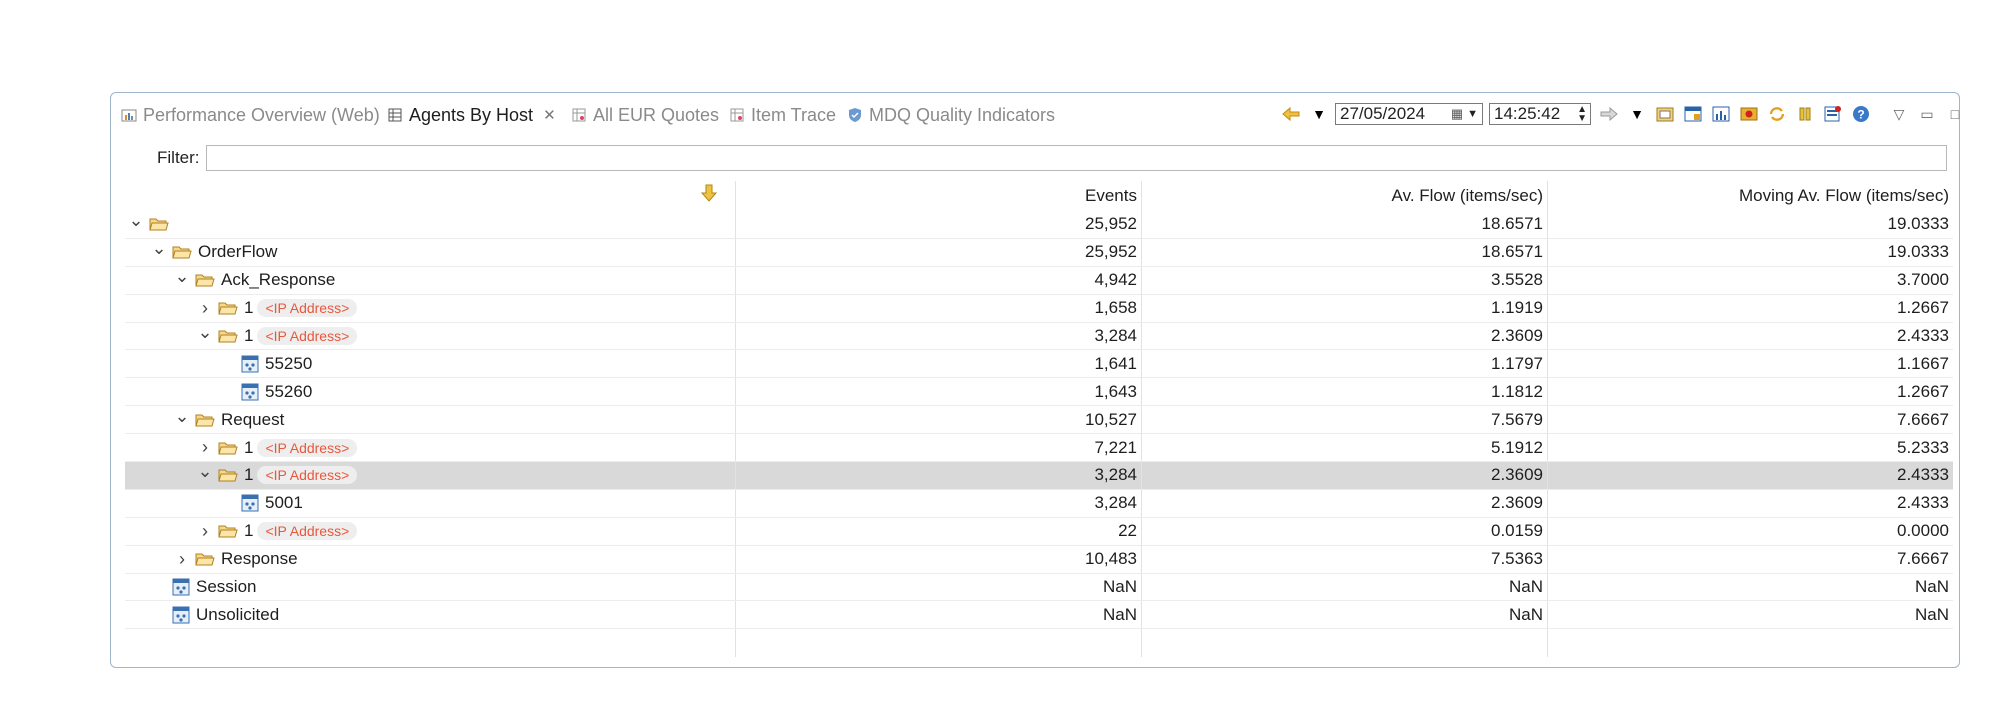 The height and width of the screenshot is (724, 2000). Describe the element at coordinates (1291, 114) in the screenshot. I see `back-arrow-icon` at that location.